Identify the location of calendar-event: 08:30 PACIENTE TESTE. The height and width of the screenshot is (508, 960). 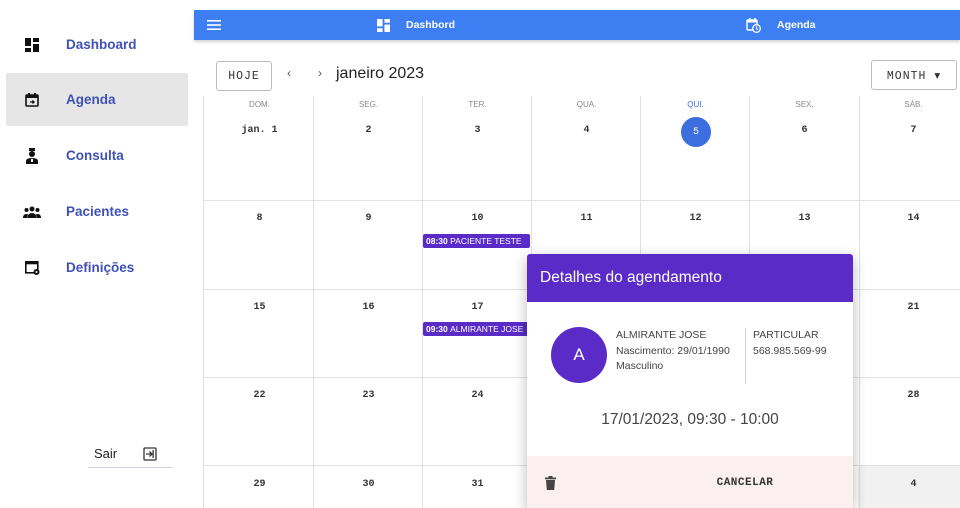
(476, 241).